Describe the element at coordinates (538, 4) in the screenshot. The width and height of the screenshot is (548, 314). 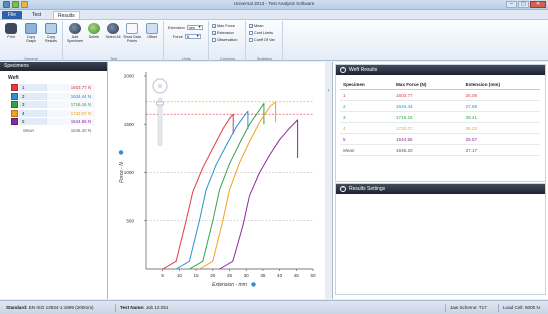
I see `close-button: ✕` at that location.